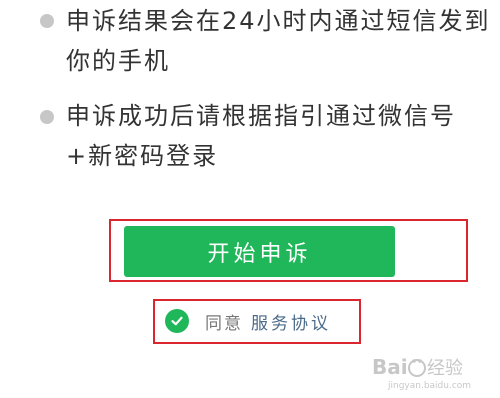 This screenshot has height=398, width=500. What do you see at coordinates (291, 321) in the screenshot?
I see `terms-of-service-link: 服务协议` at bounding box center [291, 321].